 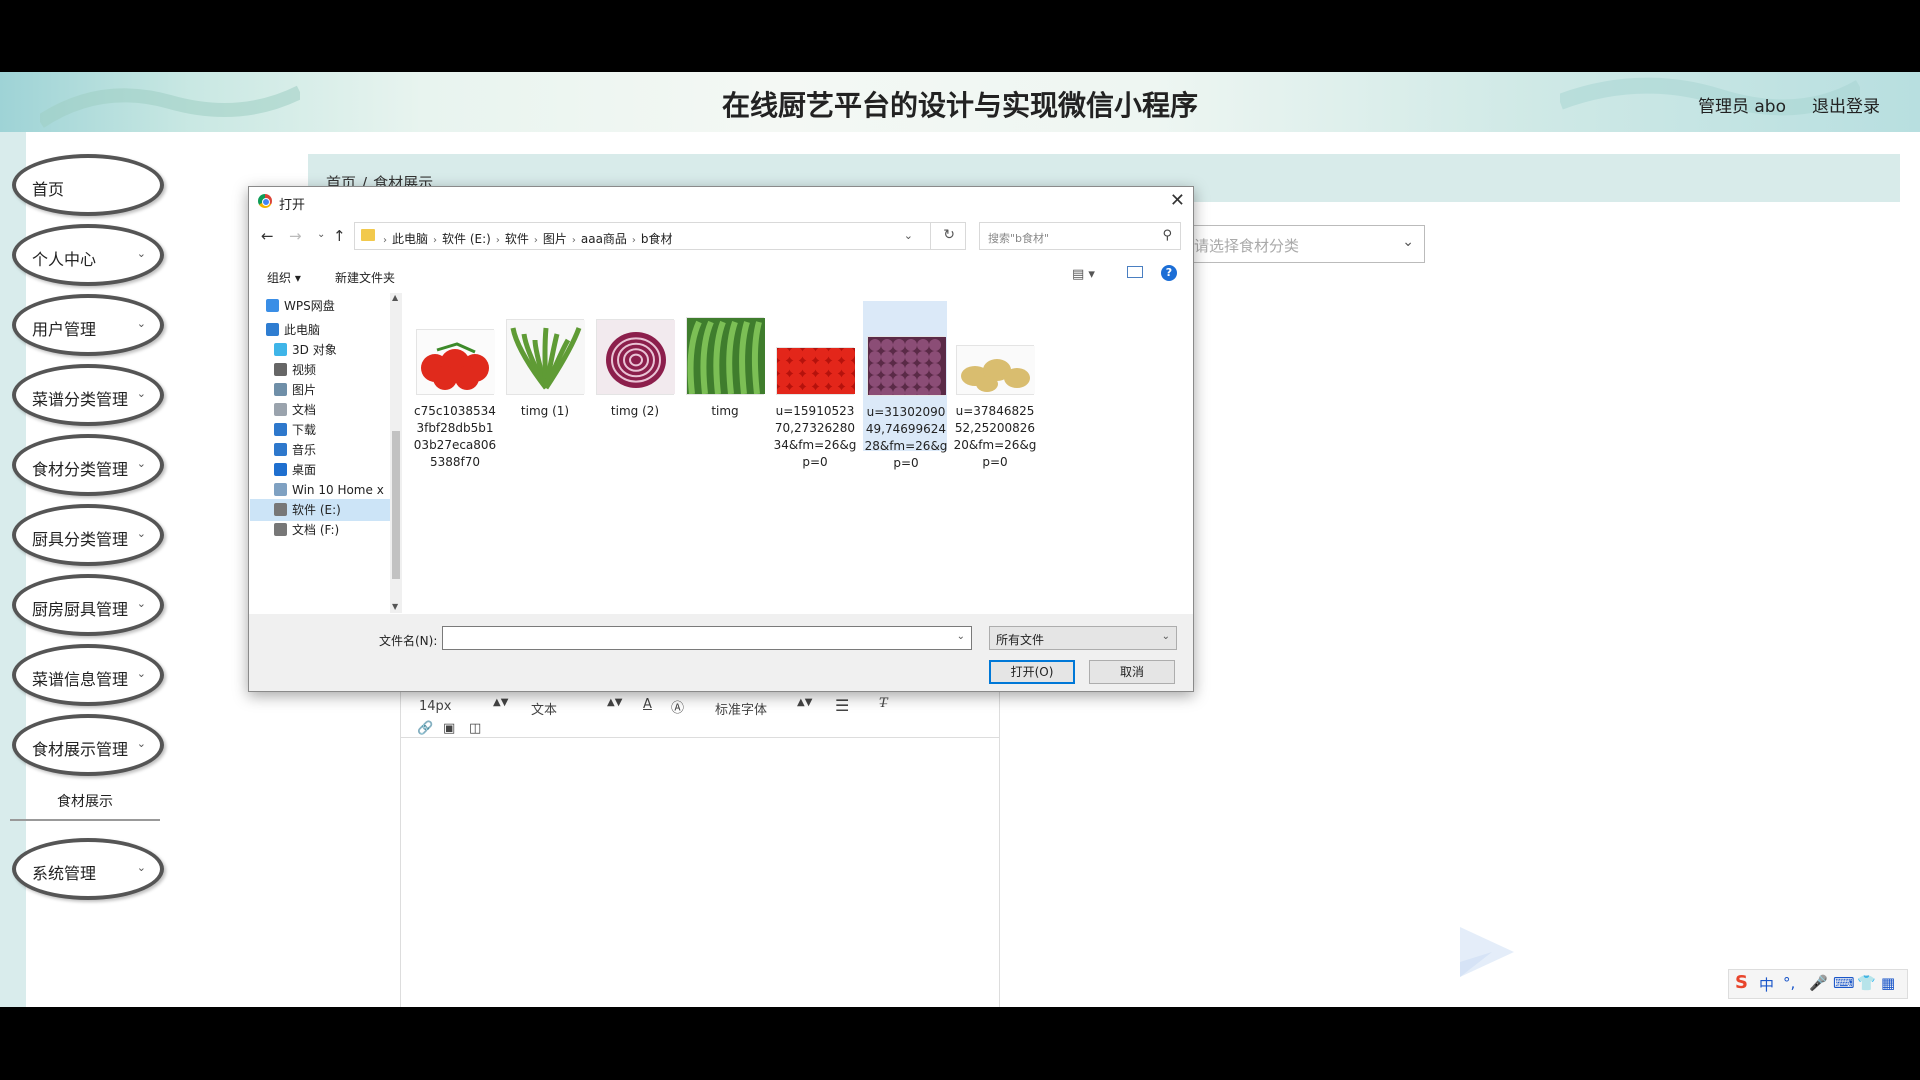 What do you see at coordinates (677, 706) in the screenshot?
I see `background-color-icon: Ⓐ` at bounding box center [677, 706].